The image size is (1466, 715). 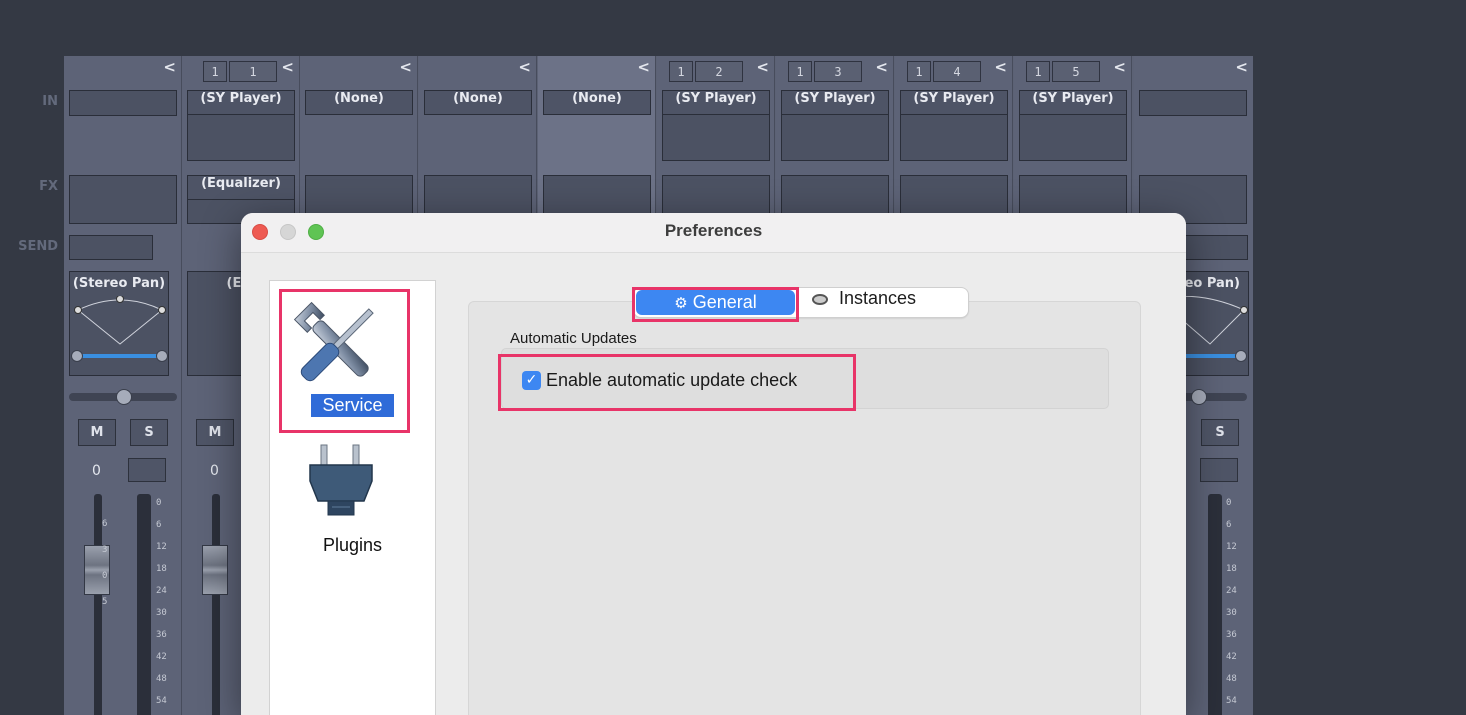 What do you see at coordinates (119, 356) in the screenshot?
I see `pan-width-bar` at bounding box center [119, 356].